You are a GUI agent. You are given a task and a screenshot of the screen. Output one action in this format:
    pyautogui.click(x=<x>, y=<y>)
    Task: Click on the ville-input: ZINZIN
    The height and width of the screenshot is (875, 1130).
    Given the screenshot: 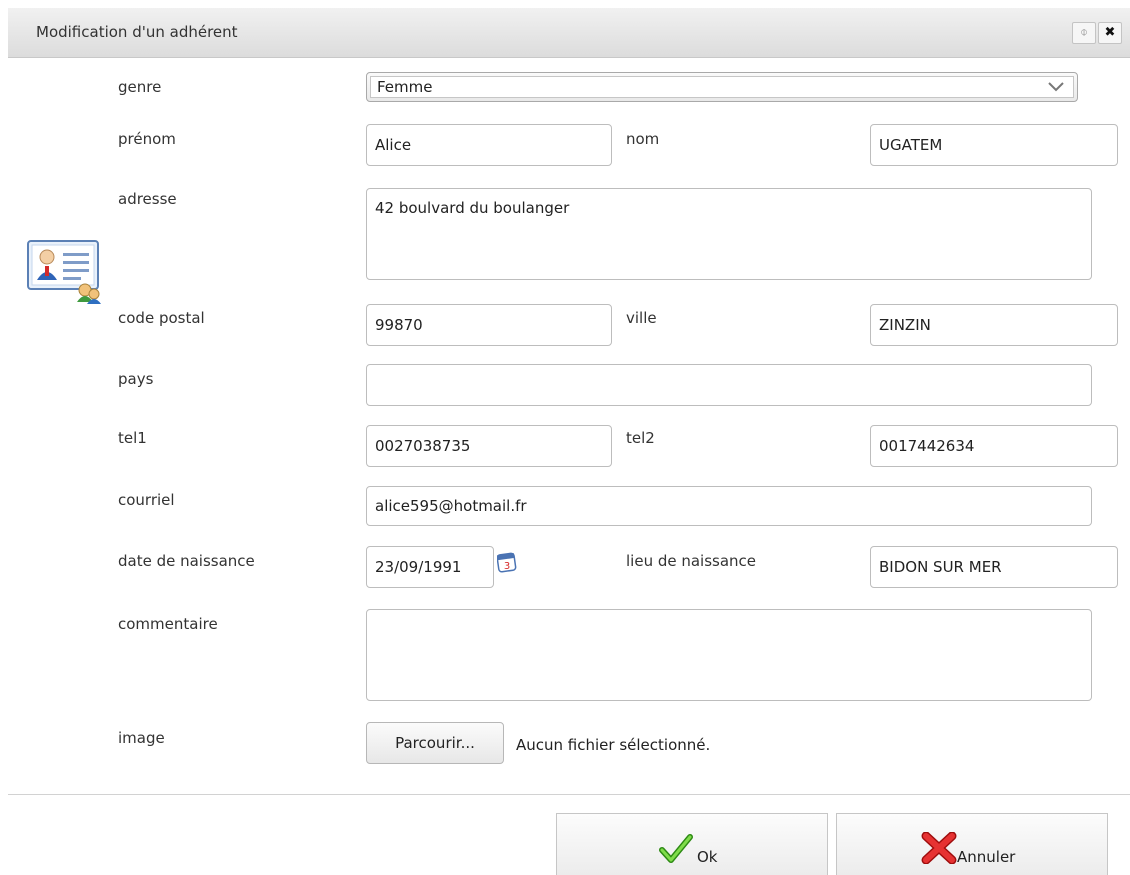 What is the action you would take?
    pyautogui.click(x=994, y=325)
    